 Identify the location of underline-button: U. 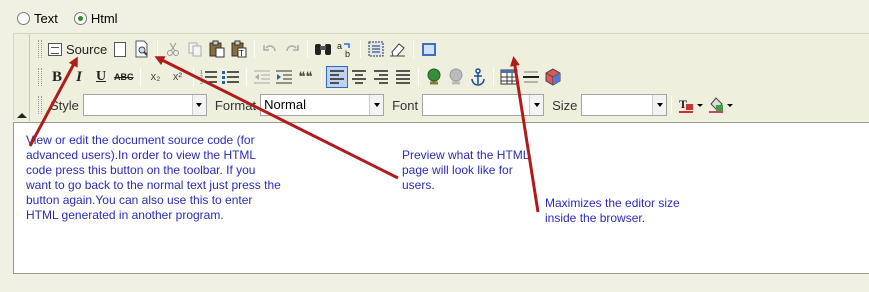
(101, 77).